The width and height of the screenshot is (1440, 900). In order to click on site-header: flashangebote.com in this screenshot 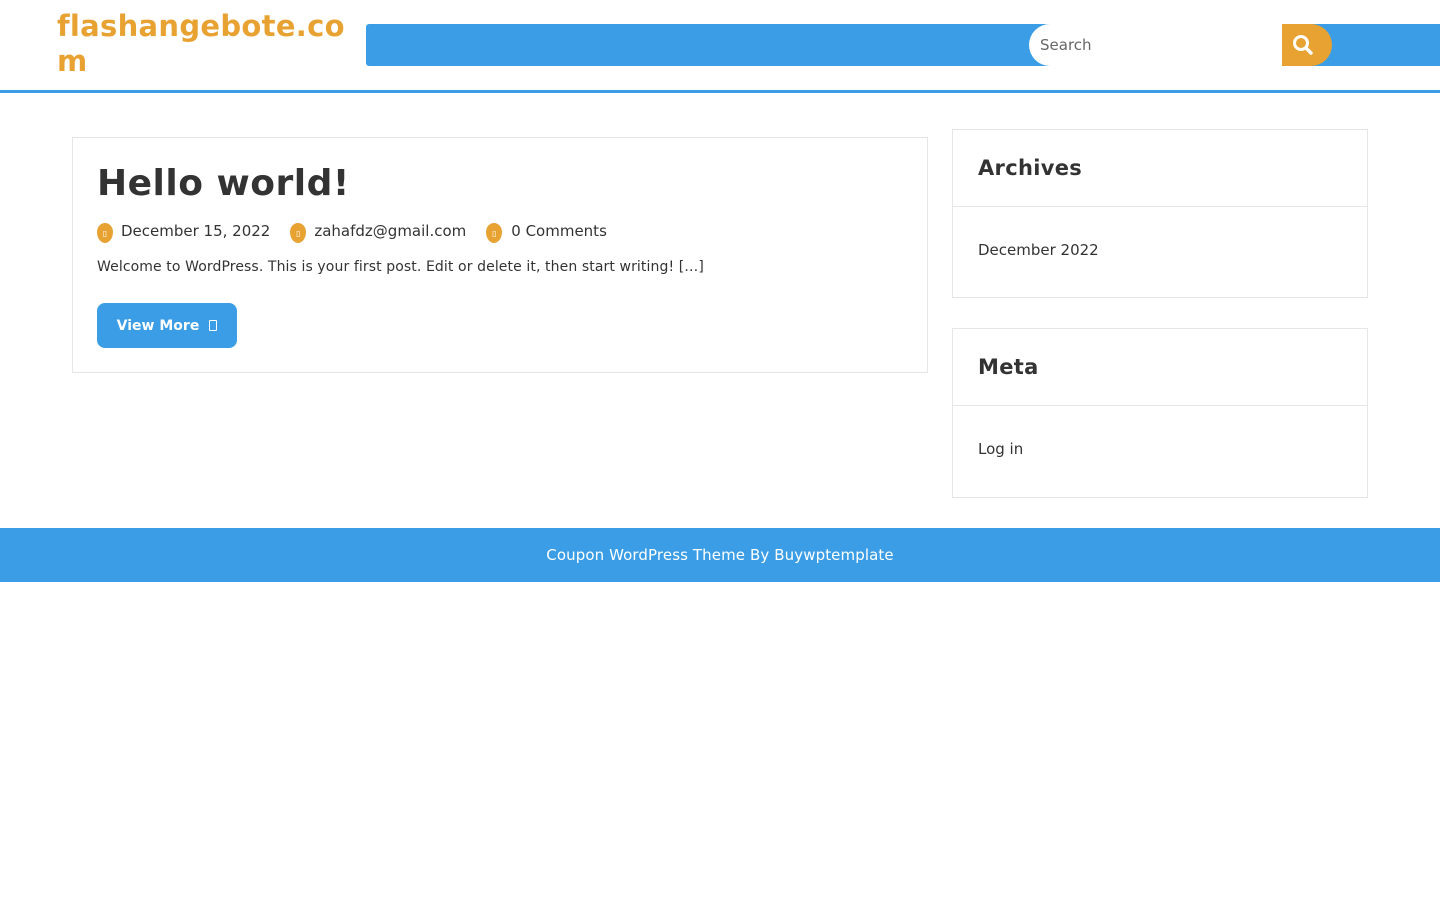, I will do `click(720, 45)`.